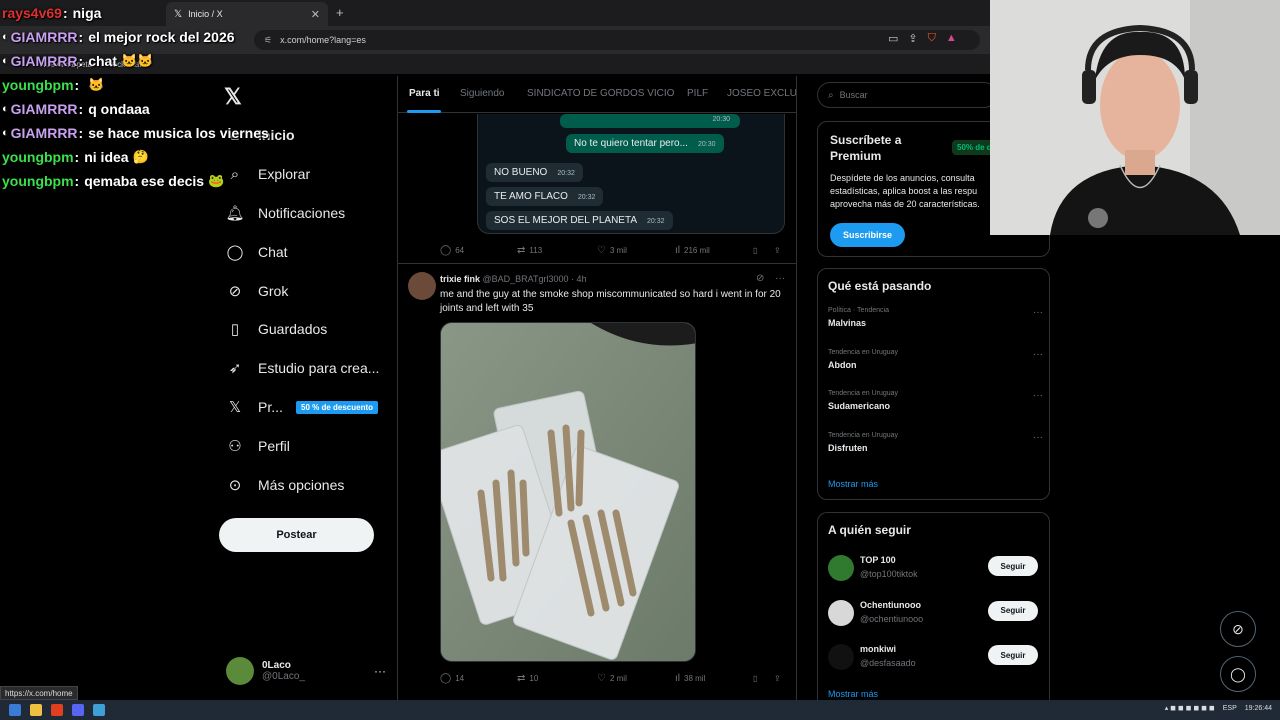  What do you see at coordinates (521, 250) in the screenshot?
I see `retweet-icon: ⇄` at bounding box center [521, 250].